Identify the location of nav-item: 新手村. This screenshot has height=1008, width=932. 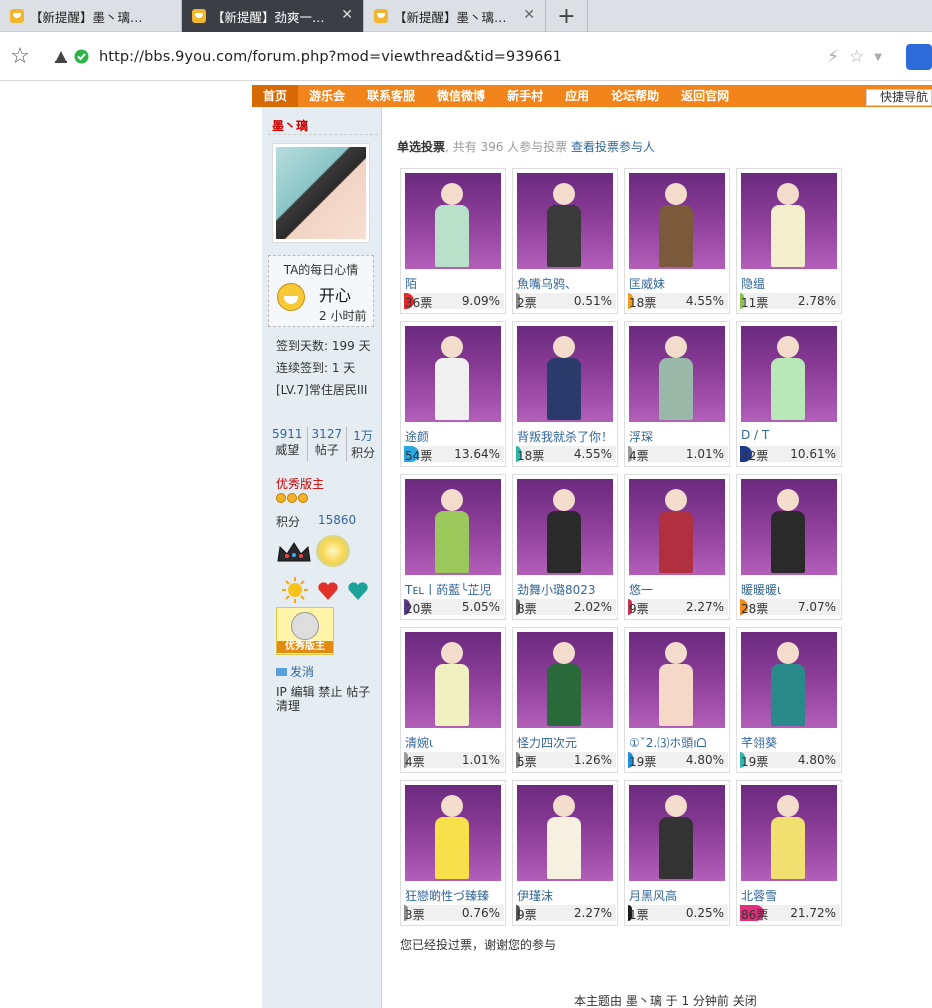
(525, 96).